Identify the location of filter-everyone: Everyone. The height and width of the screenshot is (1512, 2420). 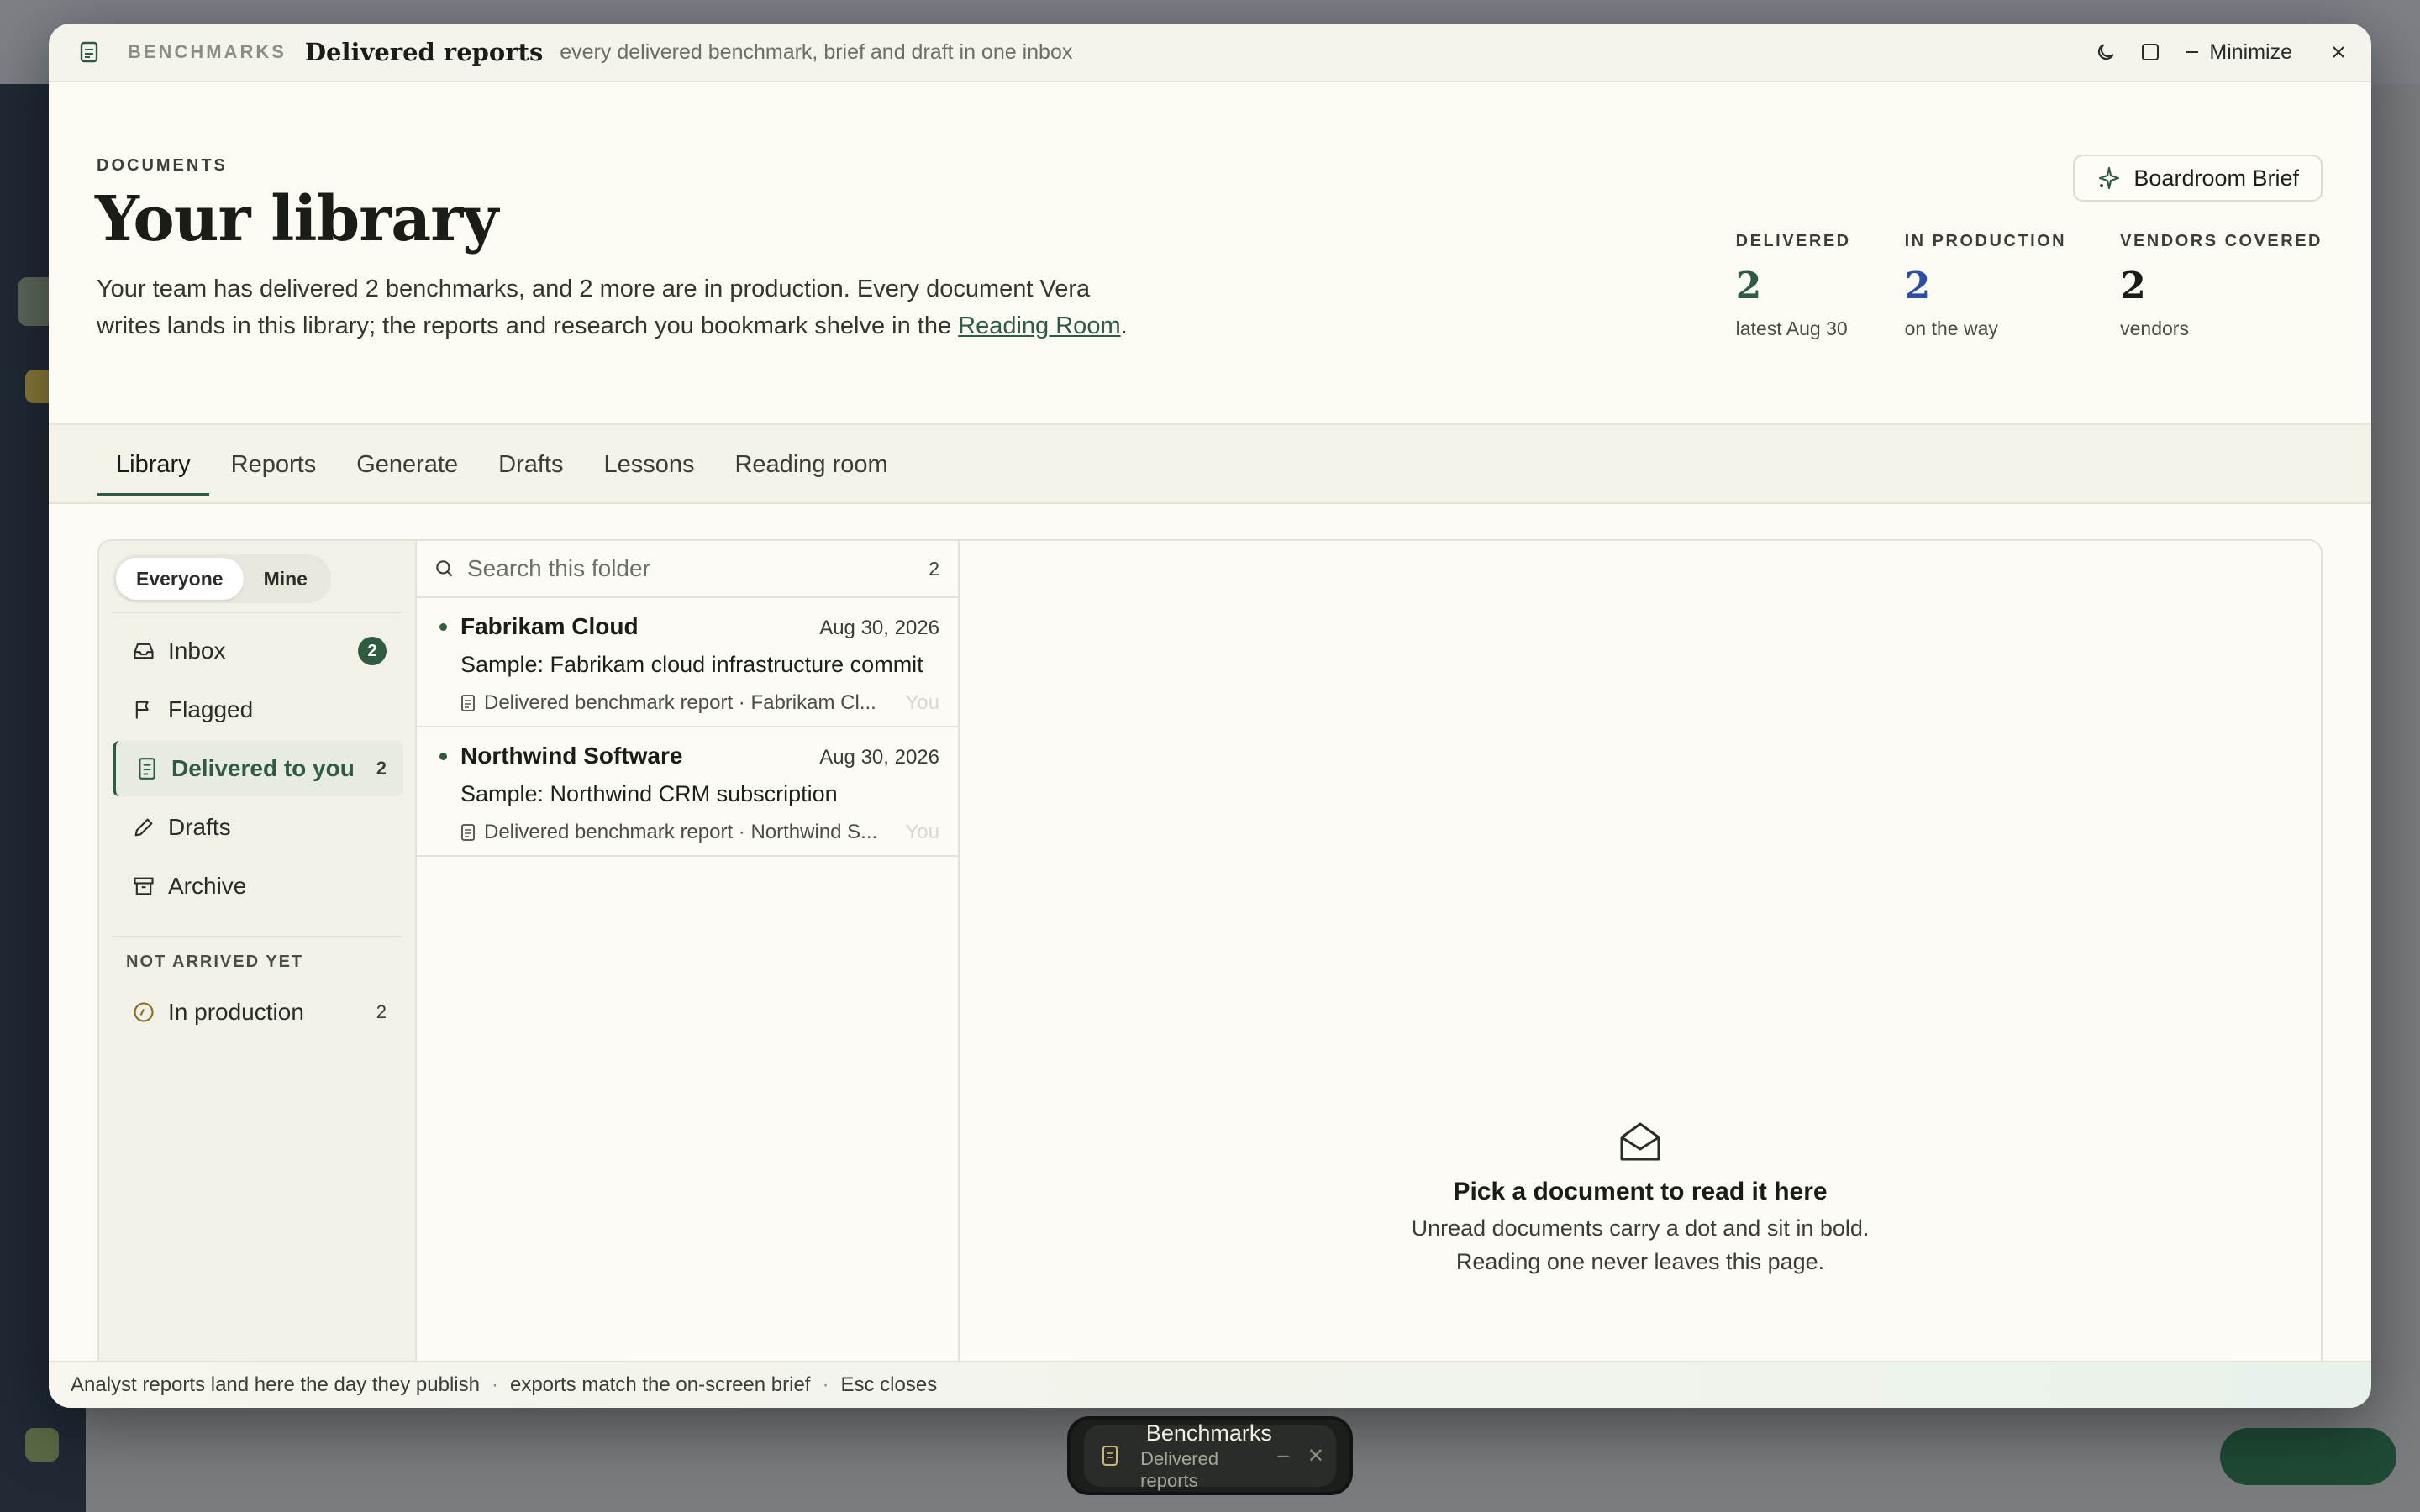
(180, 579).